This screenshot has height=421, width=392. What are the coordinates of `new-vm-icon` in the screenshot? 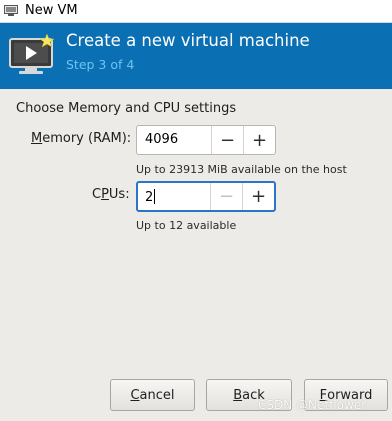 It's located at (32, 53).